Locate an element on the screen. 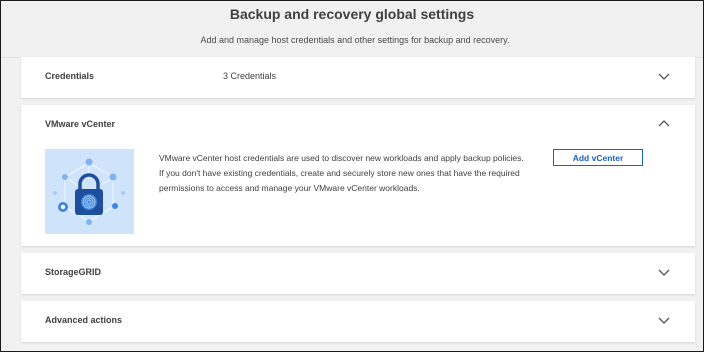 This screenshot has height=352, width=704. add-vcenter-button: Add vCenter is located at coordinates (598, 157).